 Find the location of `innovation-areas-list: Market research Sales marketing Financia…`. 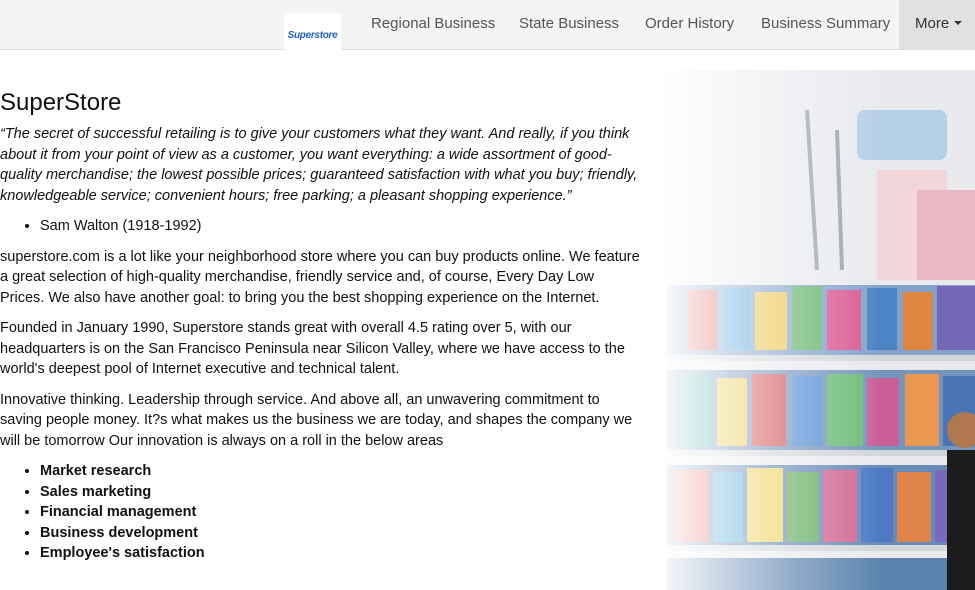

innovation-areas-list: Market research Sales marketing Financia… is located at coordinates (320, 512).